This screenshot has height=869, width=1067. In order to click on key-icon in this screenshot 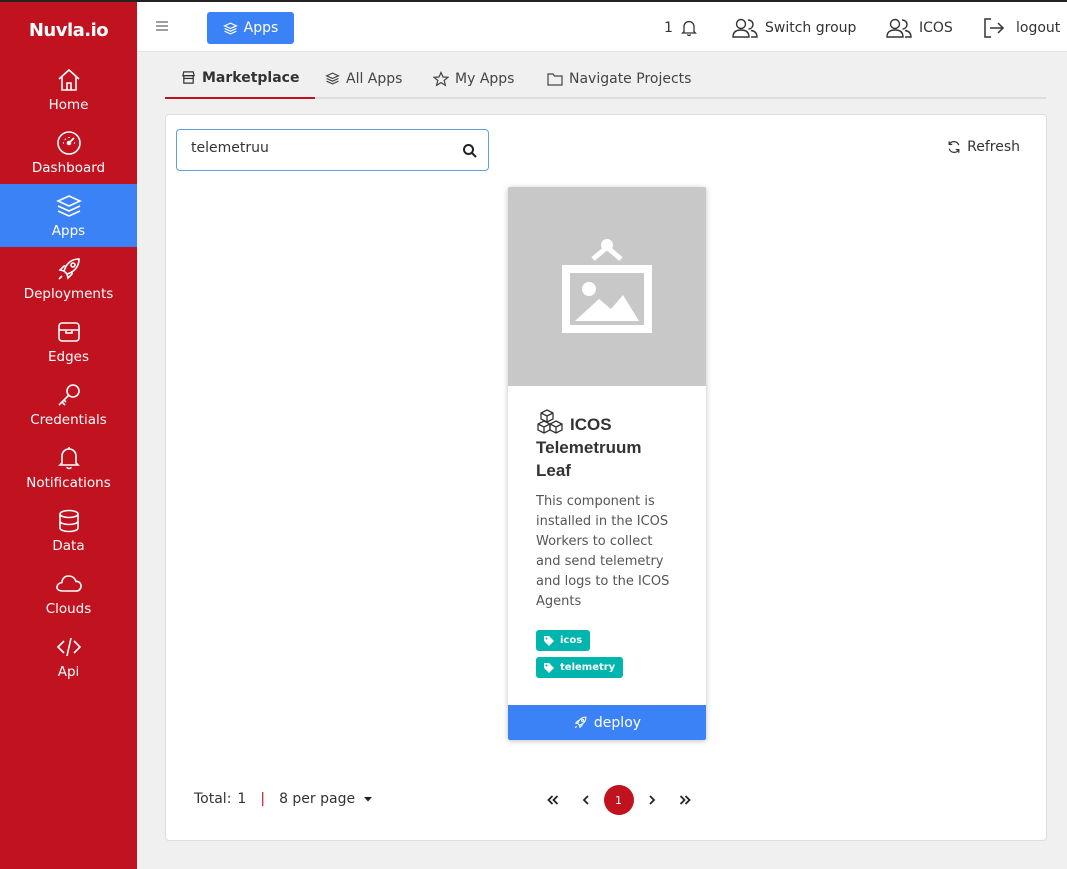, I will do `click(68, 395)`.